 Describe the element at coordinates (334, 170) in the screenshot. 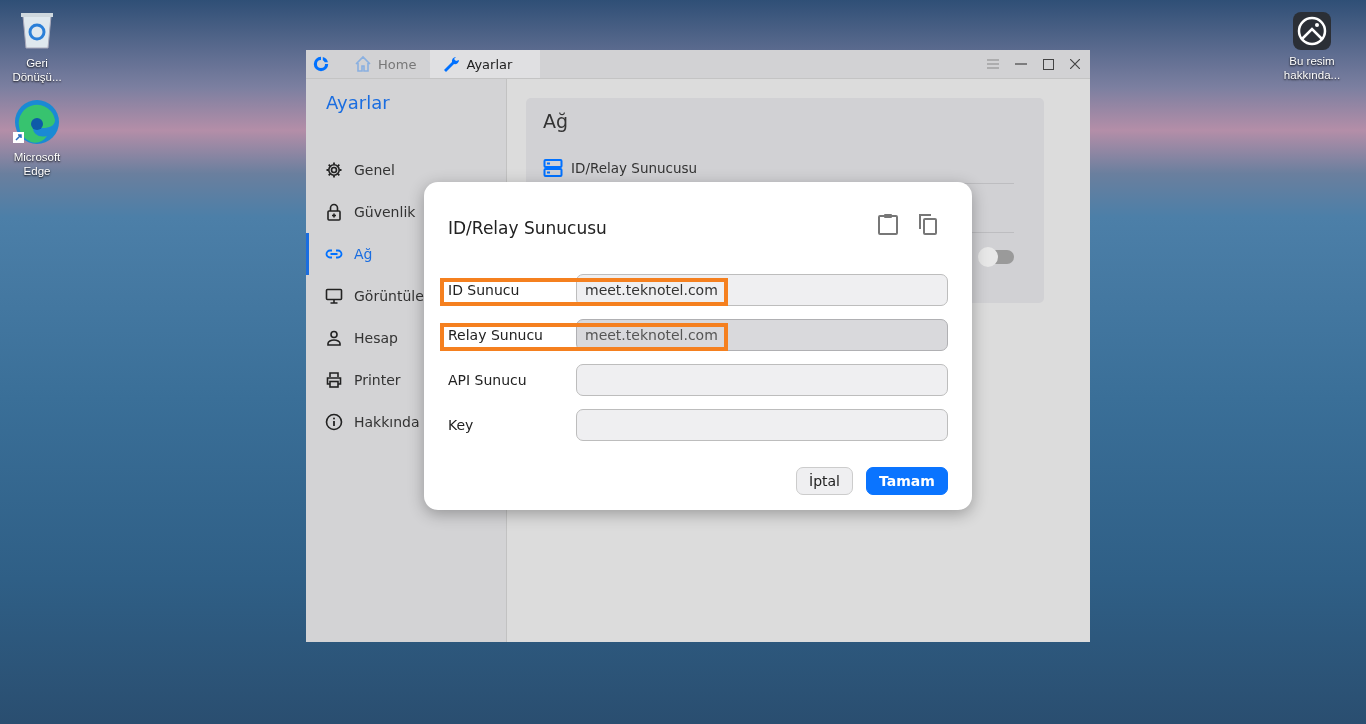

I see `gear-icon` at that location.